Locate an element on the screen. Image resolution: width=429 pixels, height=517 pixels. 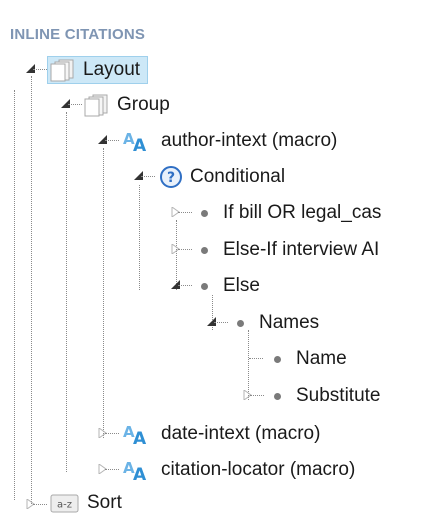
tree-node-label: Name is located at coordinates (321, 358).